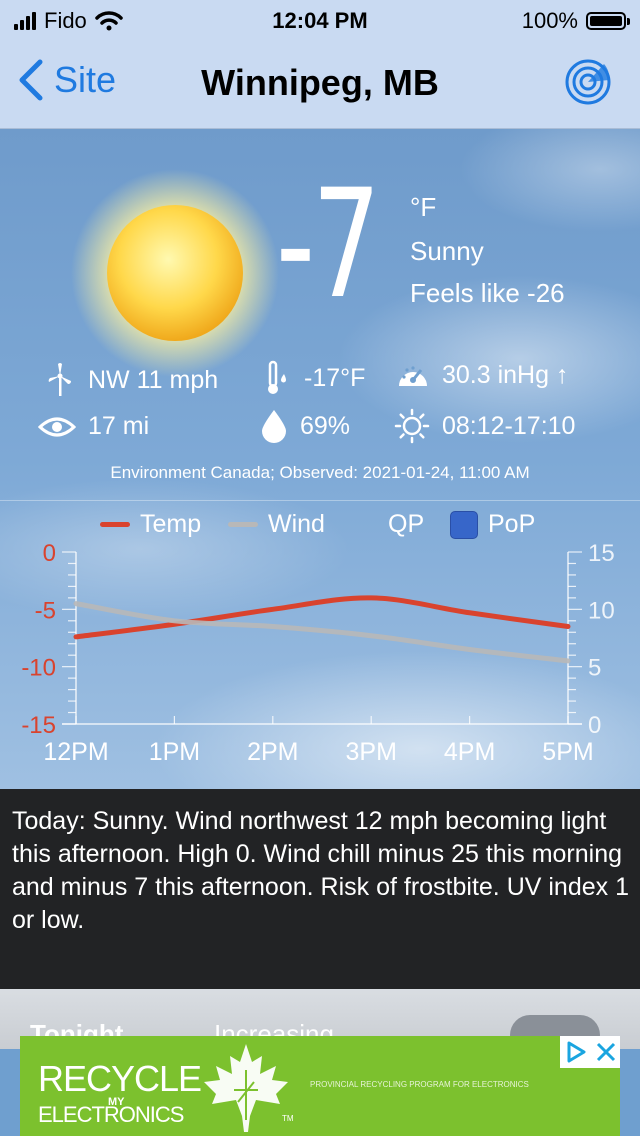 The width and height of the screenshot is (640, 1136). What do you see at coordinates (274, 426) in the screenshot?
I see `water-drop-icon` at bounding box center [274, 426].